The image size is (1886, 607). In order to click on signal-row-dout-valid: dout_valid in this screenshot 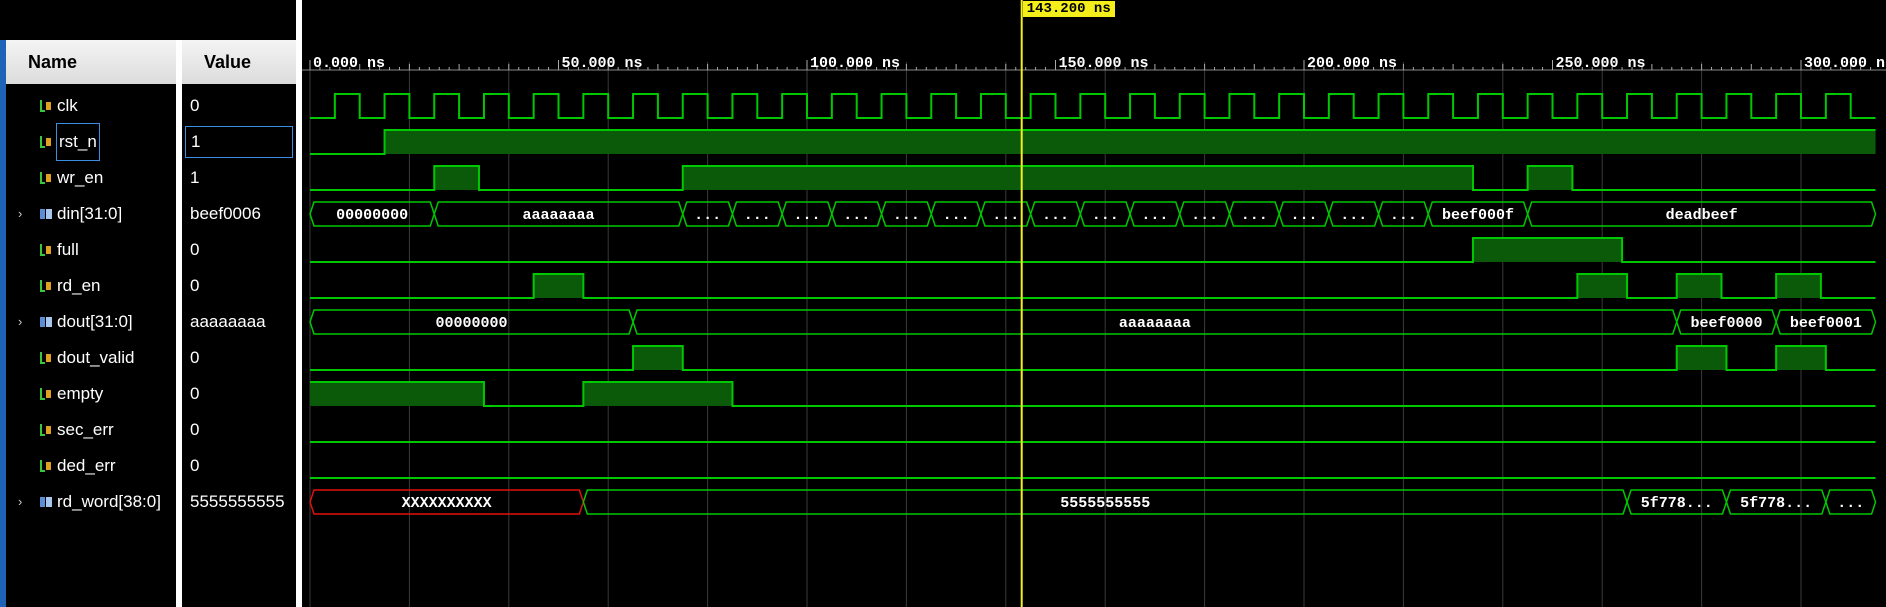, I will do `click(91, 358)`.